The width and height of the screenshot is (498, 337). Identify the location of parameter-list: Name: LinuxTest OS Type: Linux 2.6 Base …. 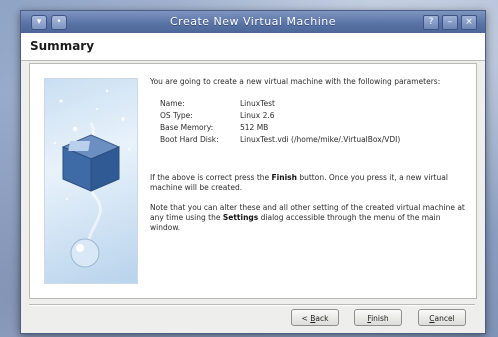
(315, 123).